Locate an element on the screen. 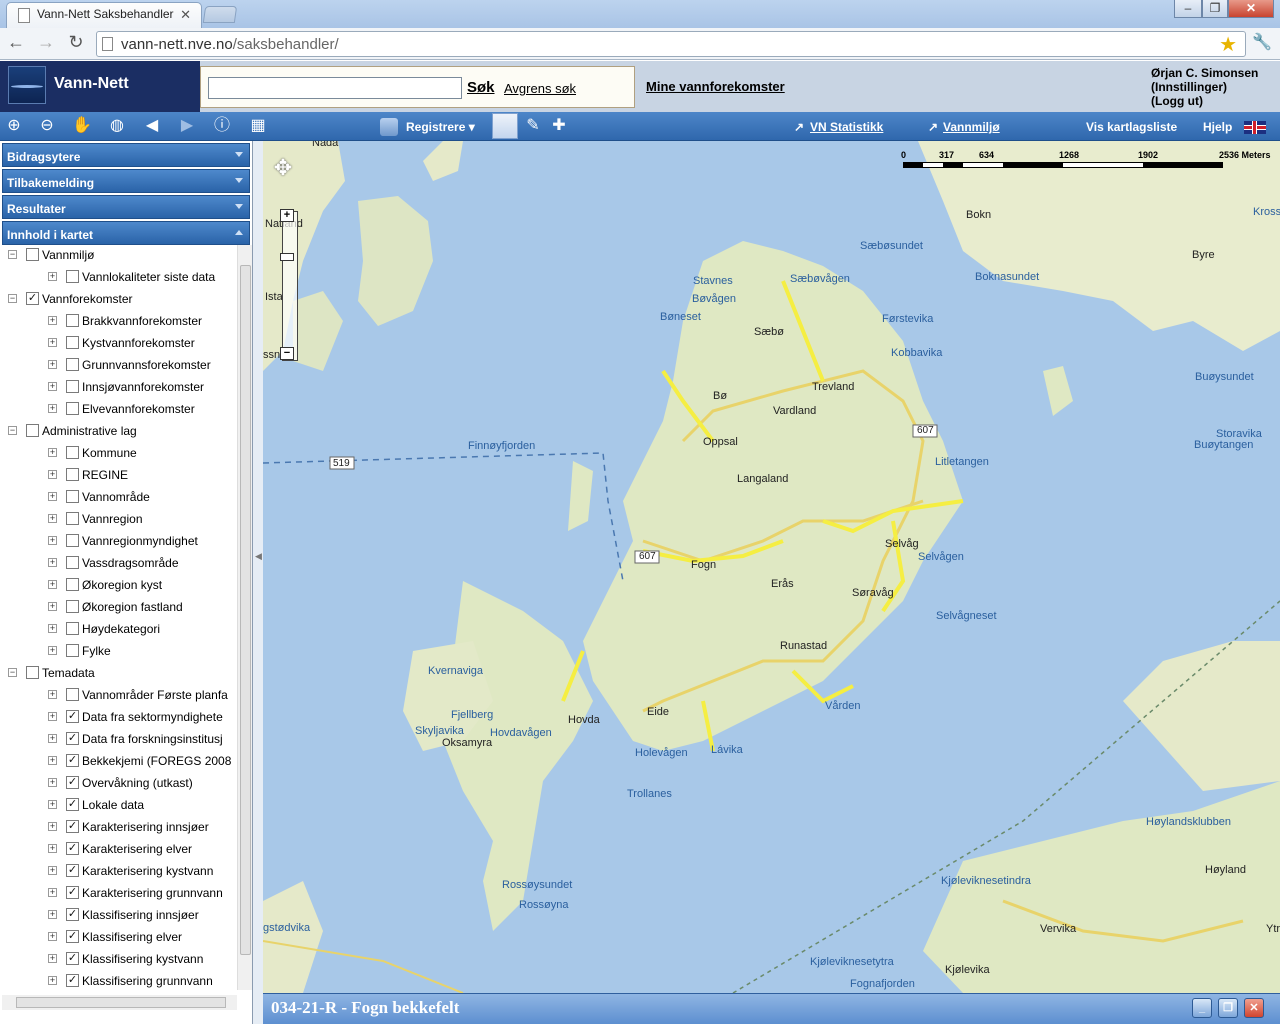  logout-link: (Logg ut) is located at coordinates (1204, 101).